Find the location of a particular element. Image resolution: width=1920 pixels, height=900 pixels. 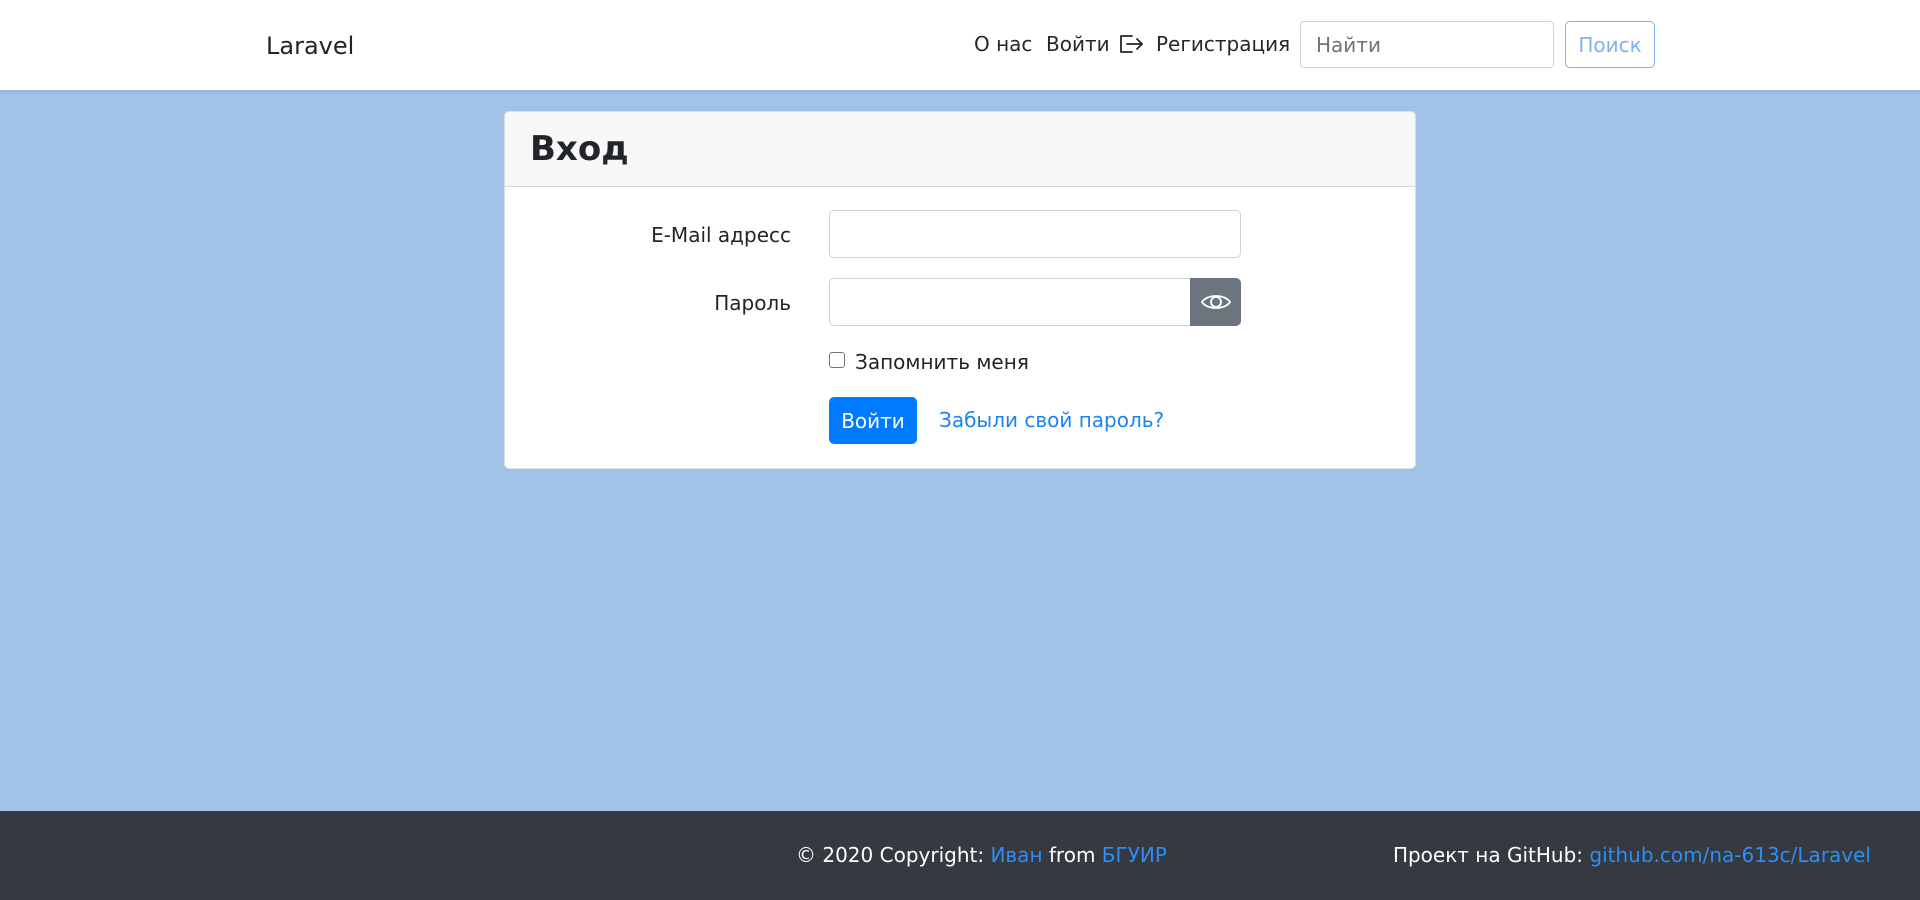

password-visibility-toggle is located at coordinates (1215, 302).